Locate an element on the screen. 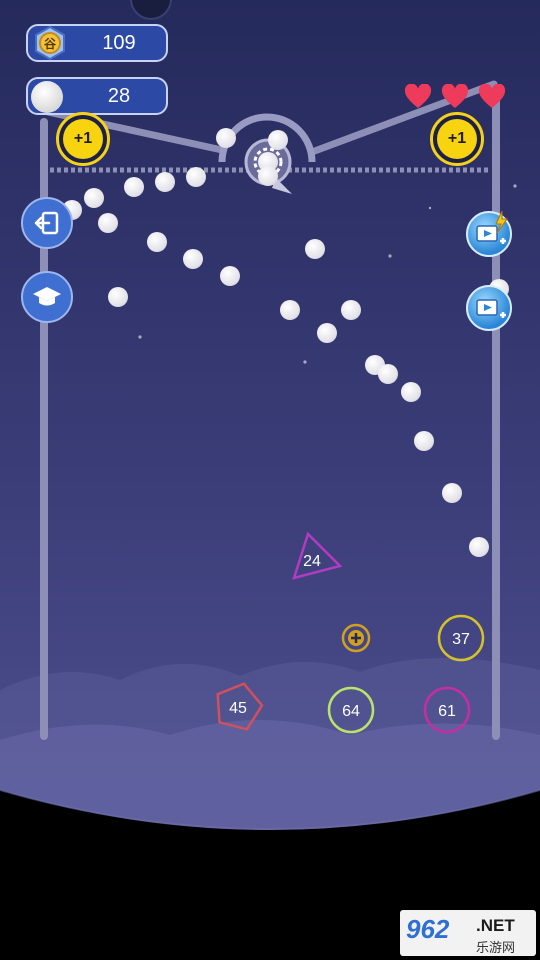 The image size is (540, 960). target-value: 61 is located at coordinates (447, 711).